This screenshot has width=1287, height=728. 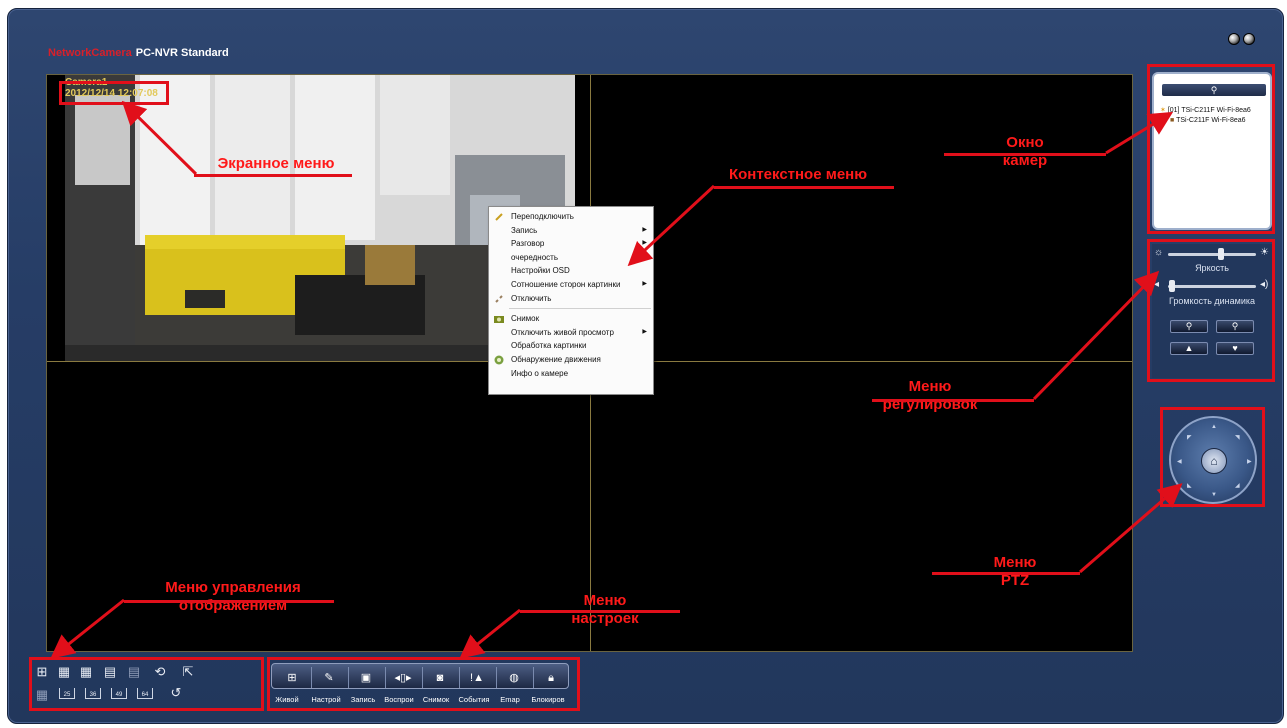 I want to click on arrow-ptz, so click(x=1131, y=528).